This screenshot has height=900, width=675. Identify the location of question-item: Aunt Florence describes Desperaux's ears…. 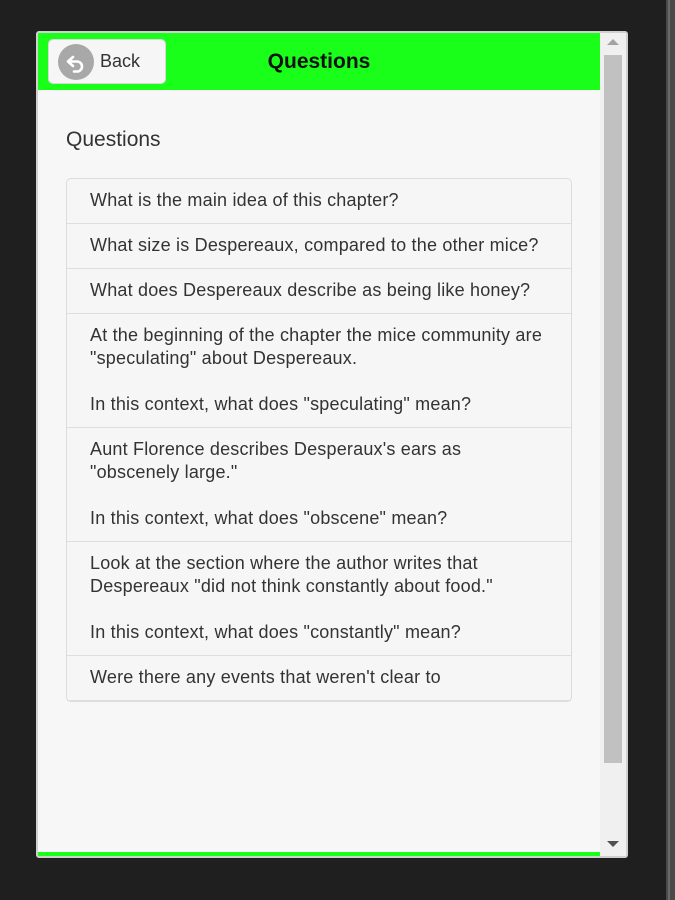
(319, 485).